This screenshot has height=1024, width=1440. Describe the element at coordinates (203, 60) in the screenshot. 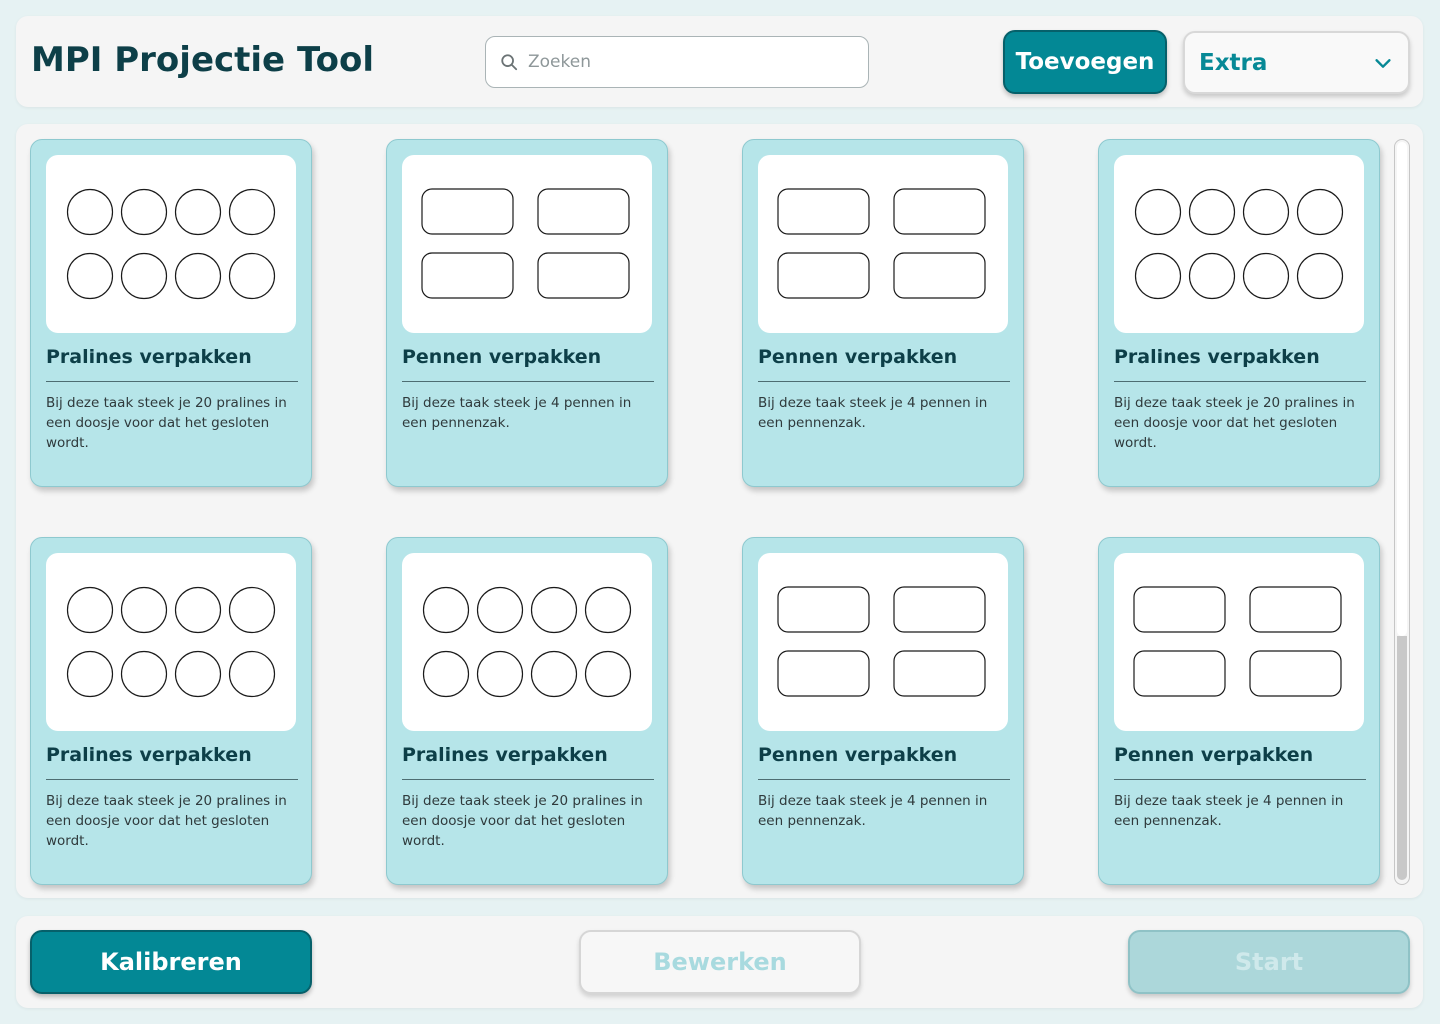

I see `app-title: MPI Projectie Tool` at that location.